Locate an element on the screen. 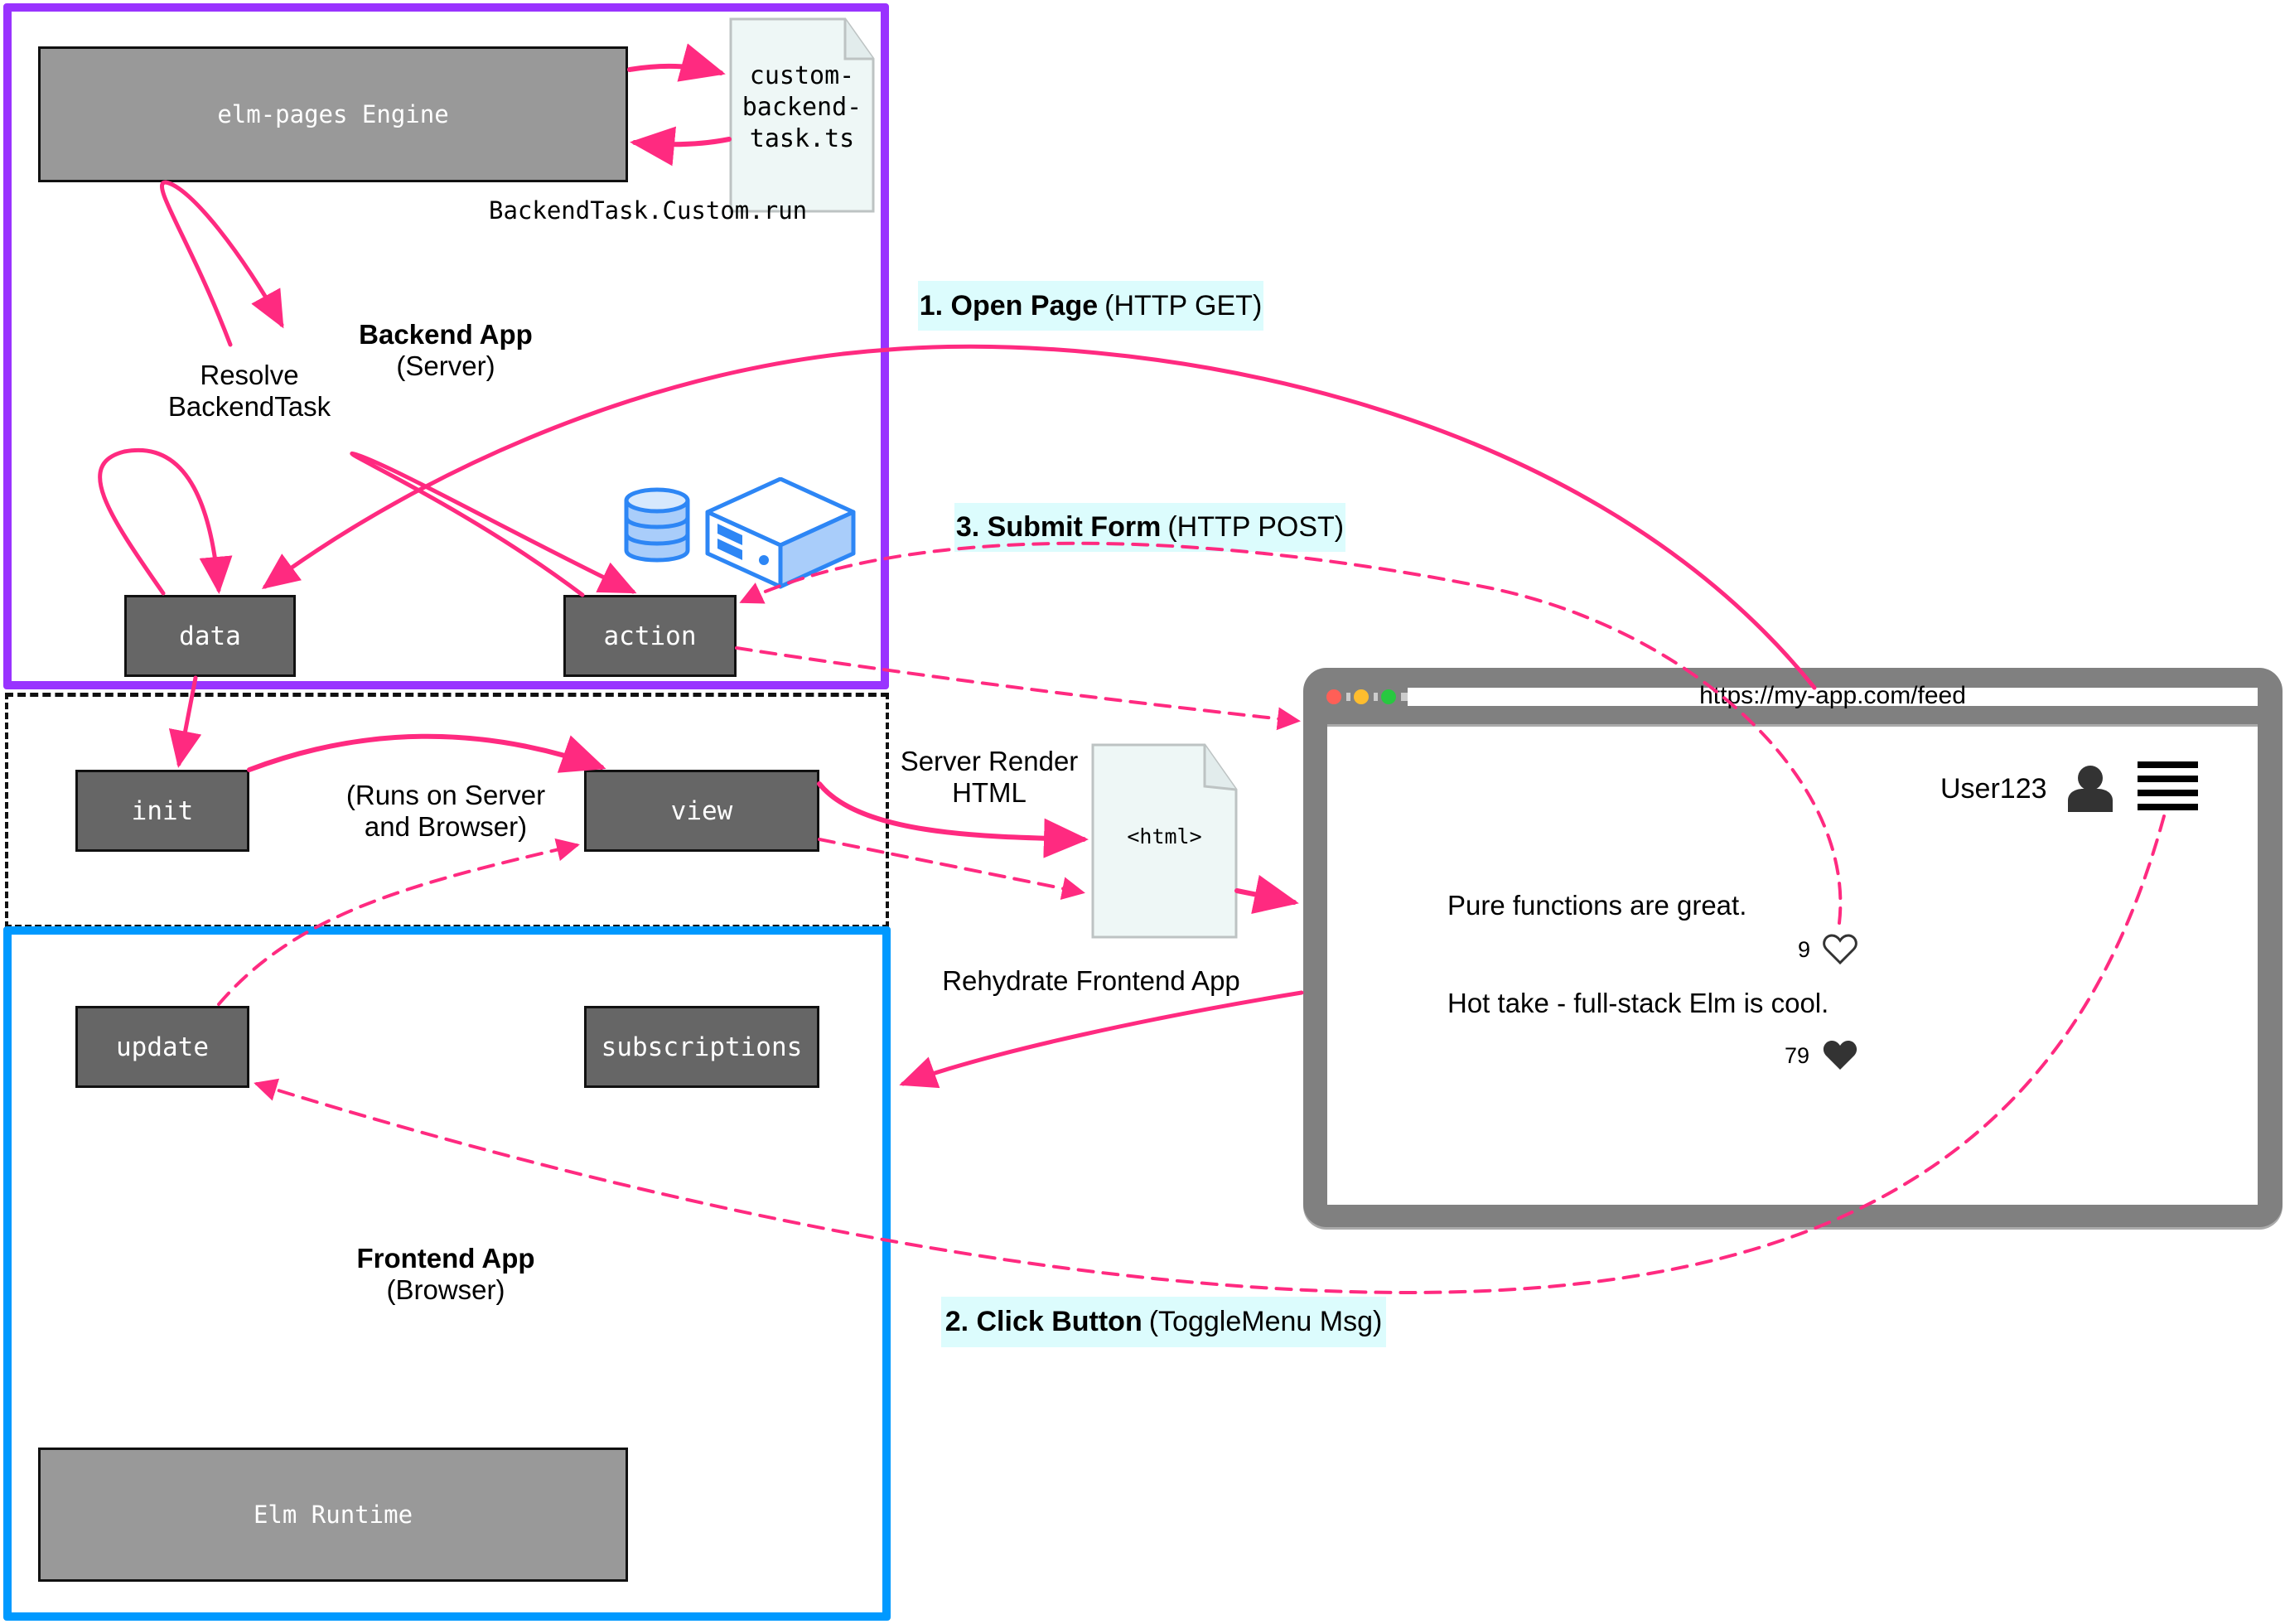  backend-app-title: Backend App (Server) is located at coordinates (446, 350).